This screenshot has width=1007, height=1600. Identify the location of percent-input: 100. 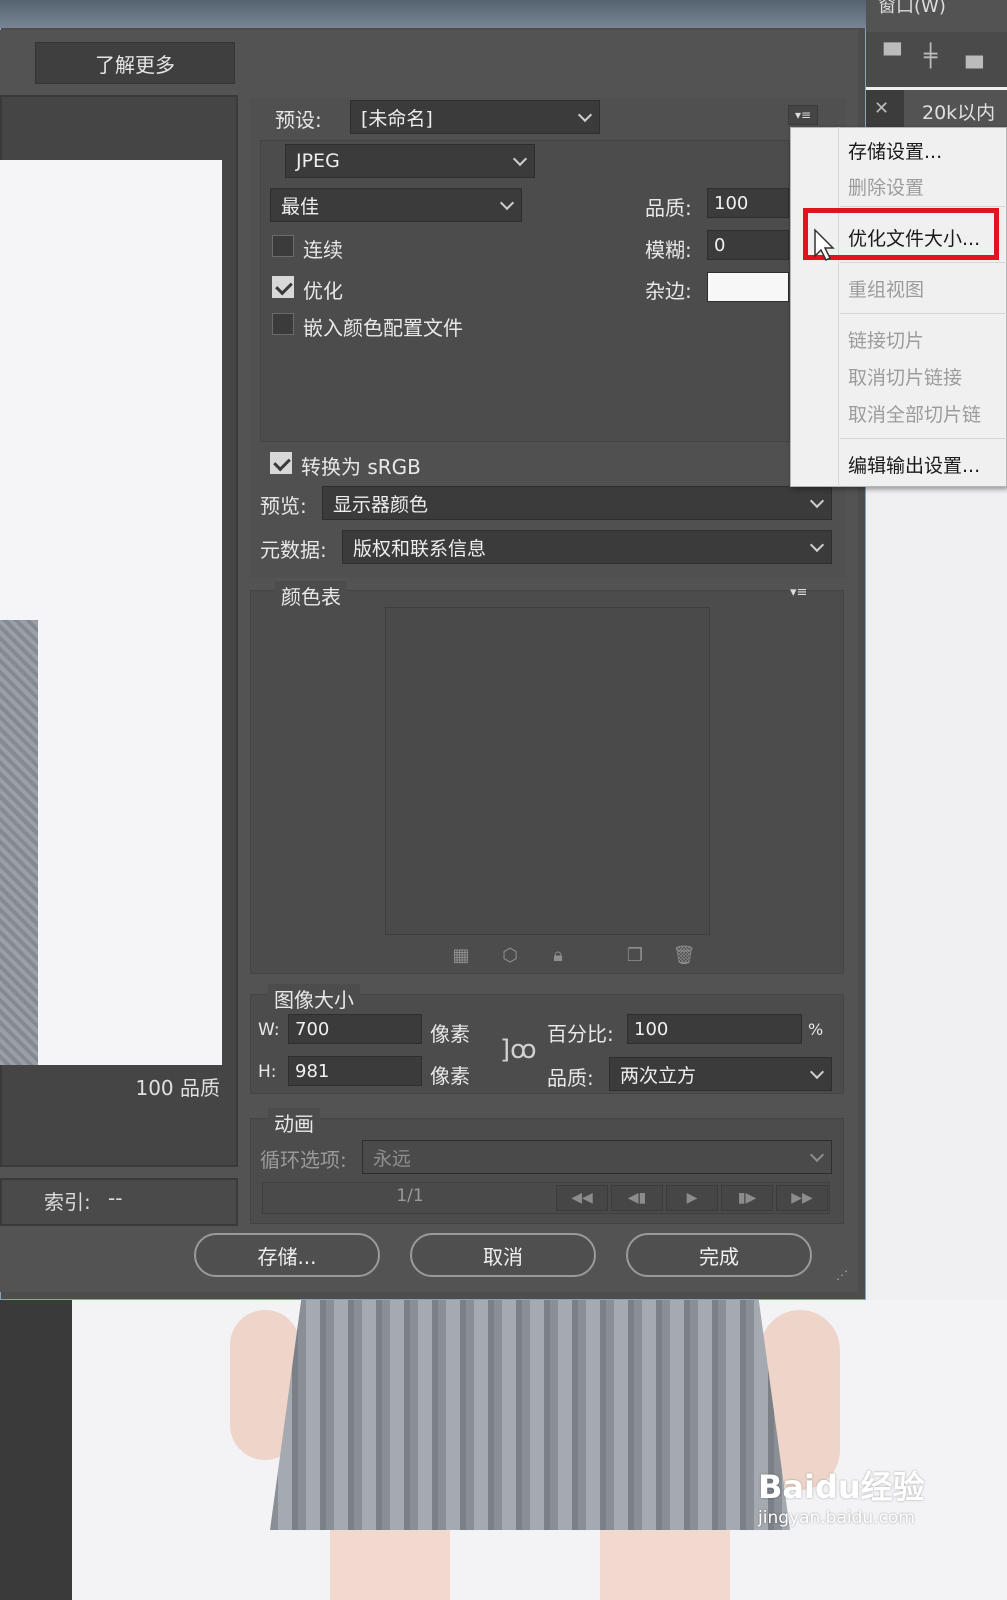
(714, 1029).